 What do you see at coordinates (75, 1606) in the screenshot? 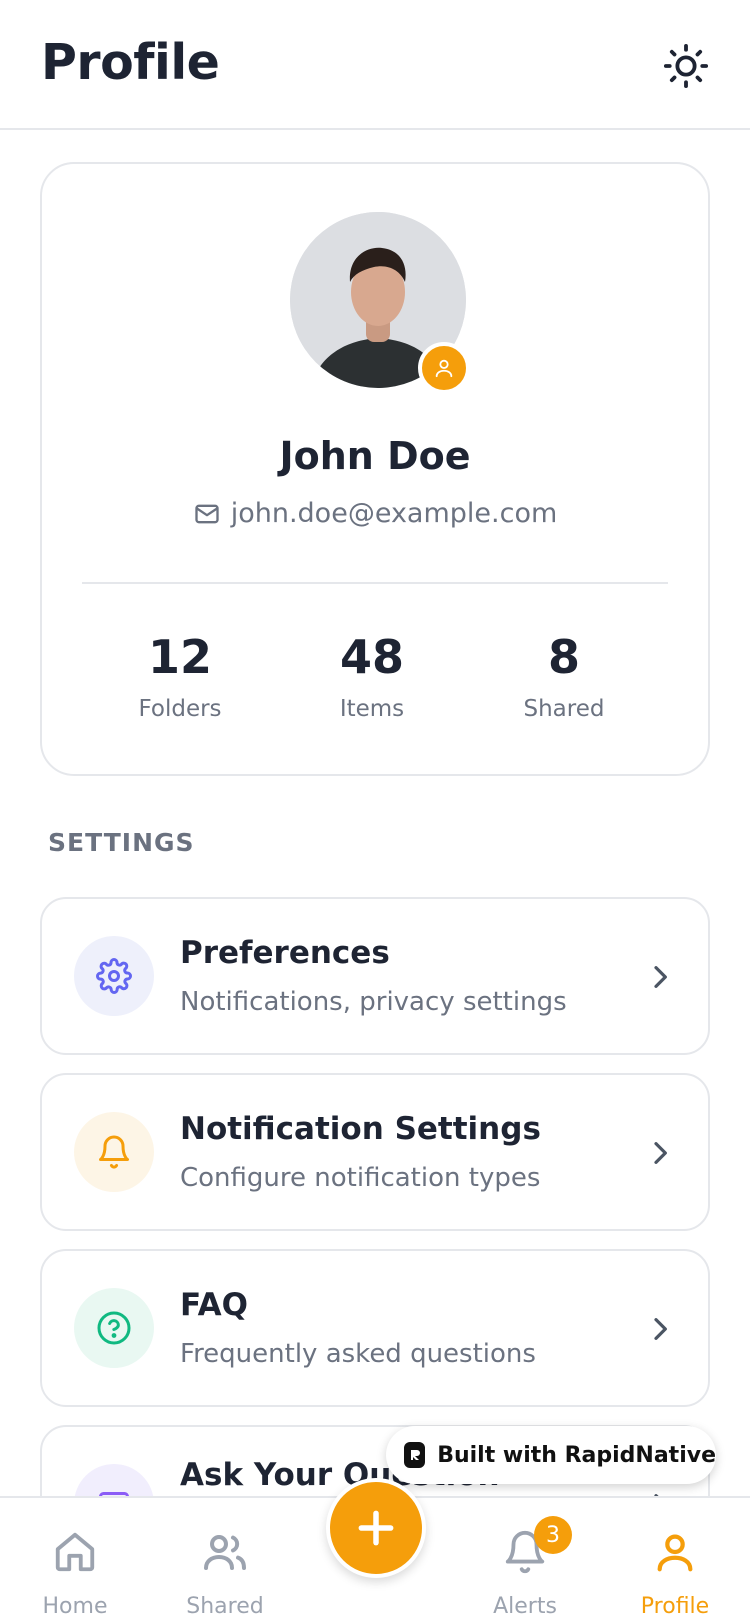
I see `tab-label: Home` at bounding box center [75, 1606].